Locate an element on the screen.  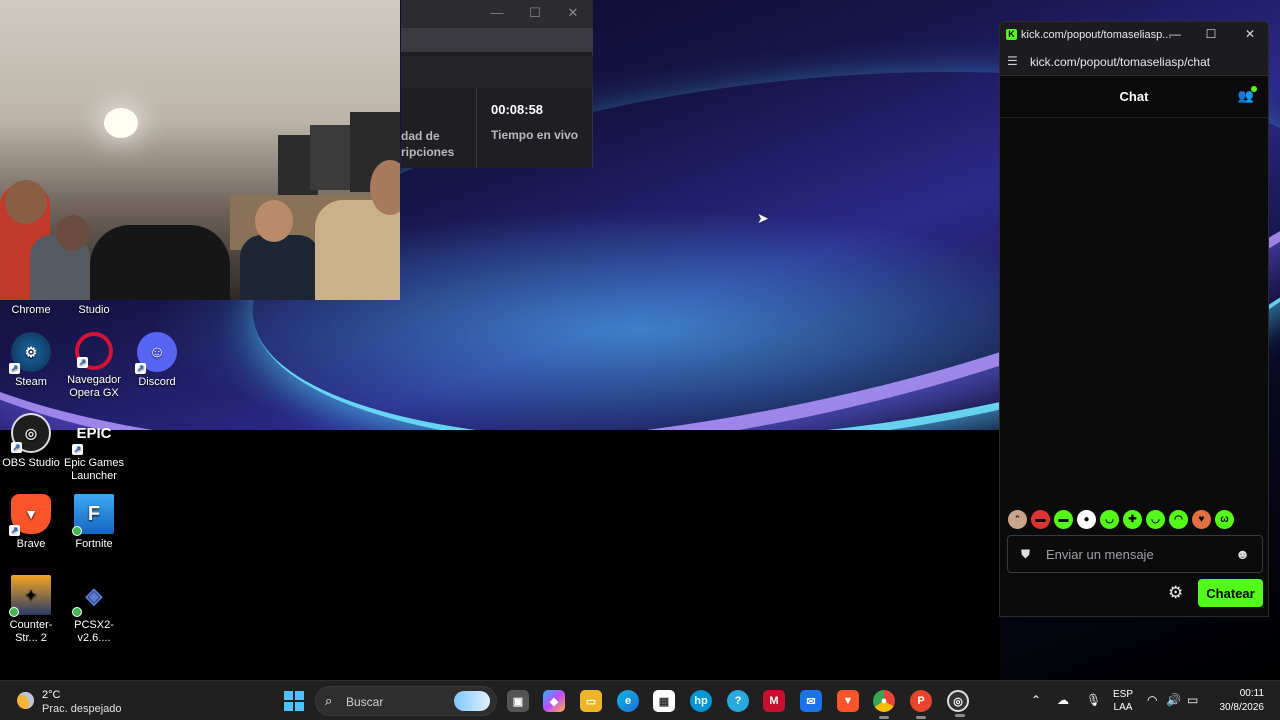
desktop-icon-discord: ☺ ↗ Discord is located at coordinates (157, 360).